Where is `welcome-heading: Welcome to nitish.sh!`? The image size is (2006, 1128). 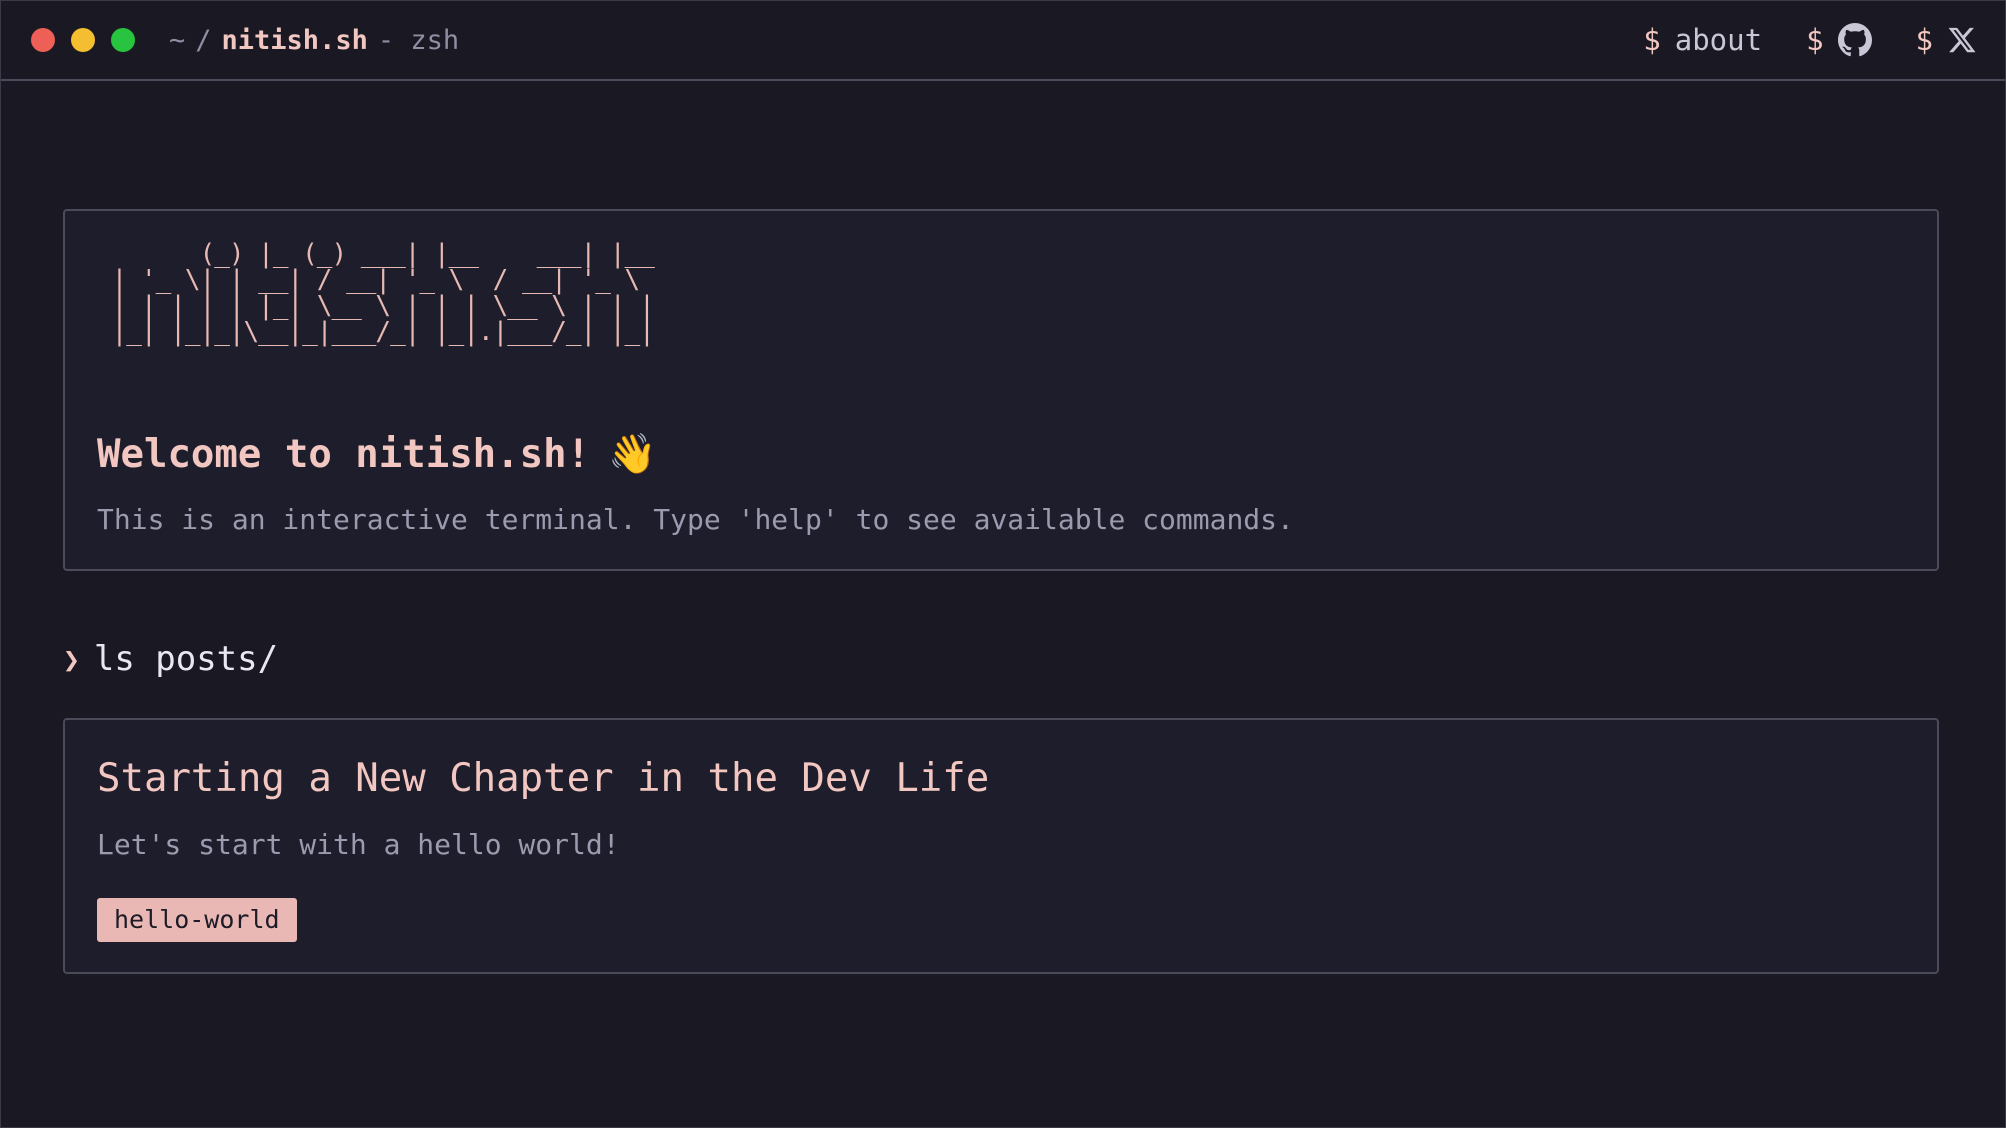
welcome-heading: Welcome to nitish.sh! is located at coordinates (344, 454).